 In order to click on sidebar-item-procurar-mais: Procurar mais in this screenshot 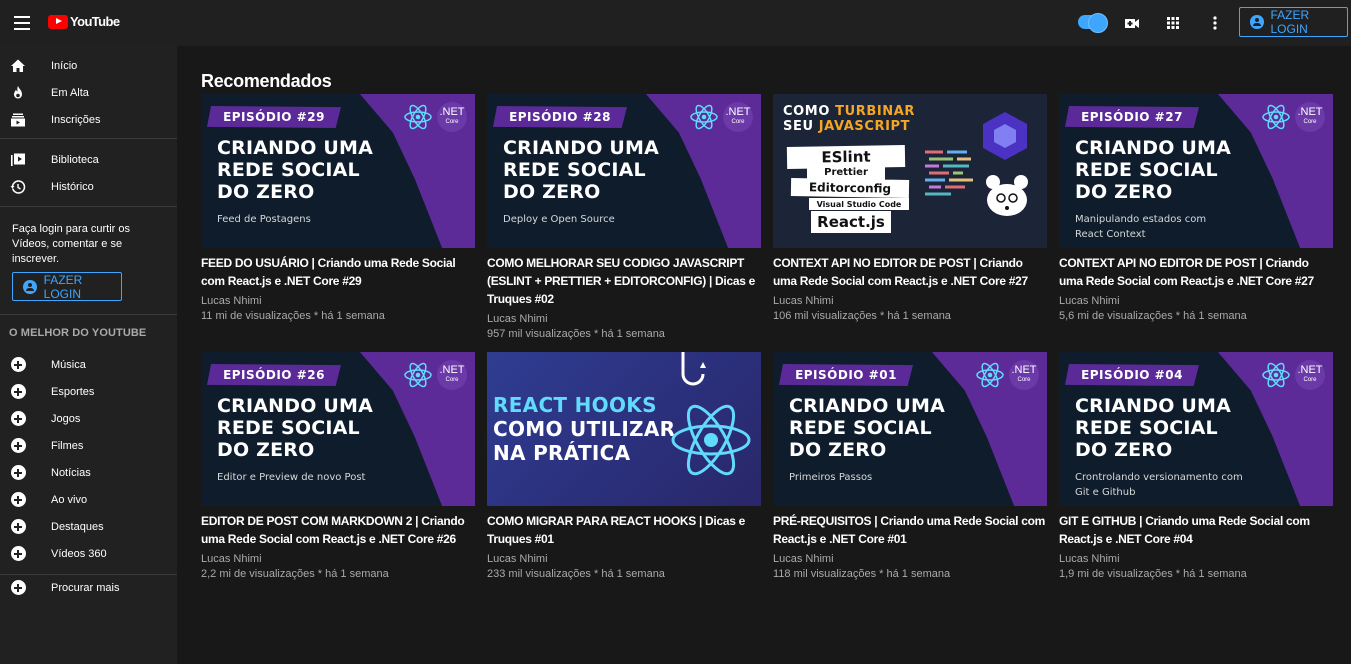, I will do `click(88, 587)`.